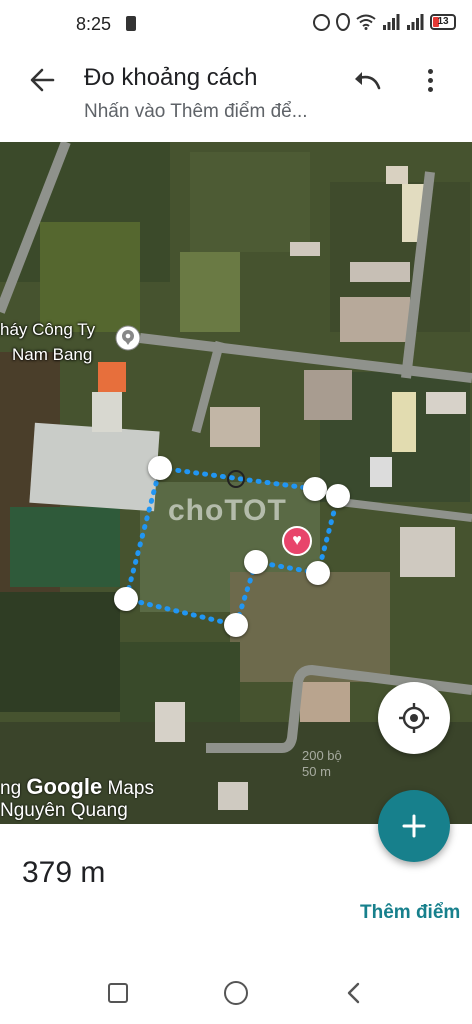  What do you see at coordinates (316, 771) in the screenshot?
I see `scale-meters: 50 m` at bounding box center [316, 771].